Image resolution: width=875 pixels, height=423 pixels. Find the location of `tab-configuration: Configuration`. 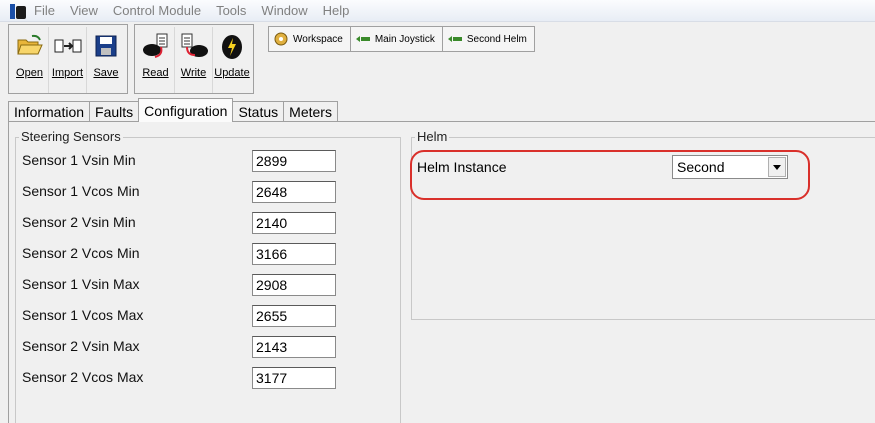

tab-configuration: Configuration is located at coordinates (186, 110).